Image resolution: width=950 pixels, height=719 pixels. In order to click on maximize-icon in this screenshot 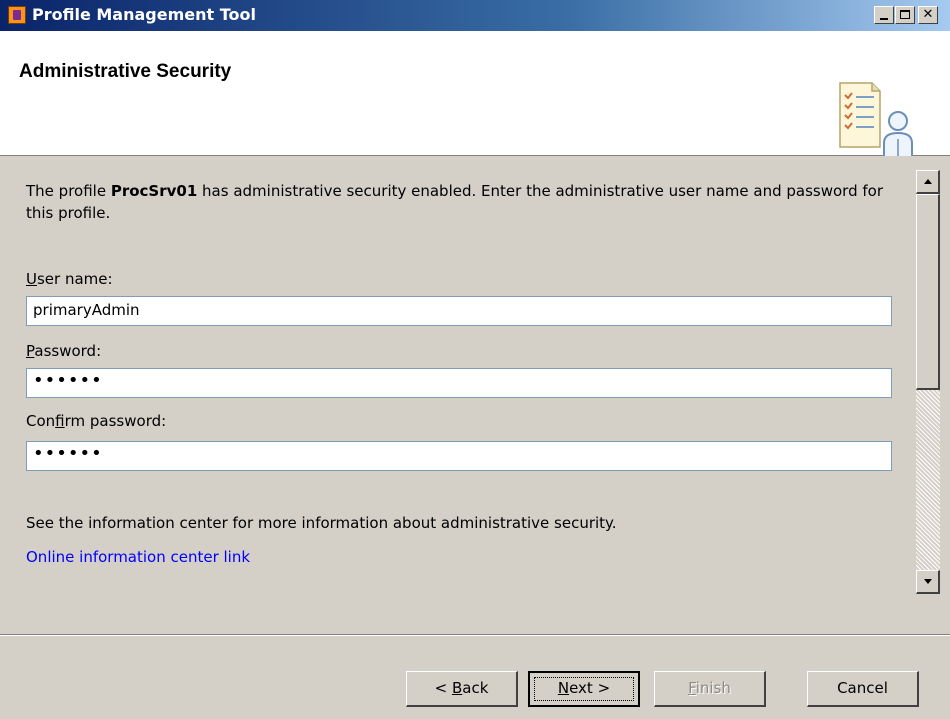, I will do `click(905, 14)`.